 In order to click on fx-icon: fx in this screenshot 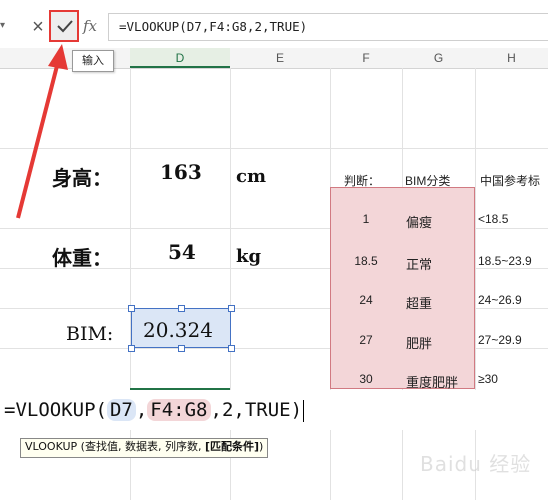, I will do `click(94, 26)`.